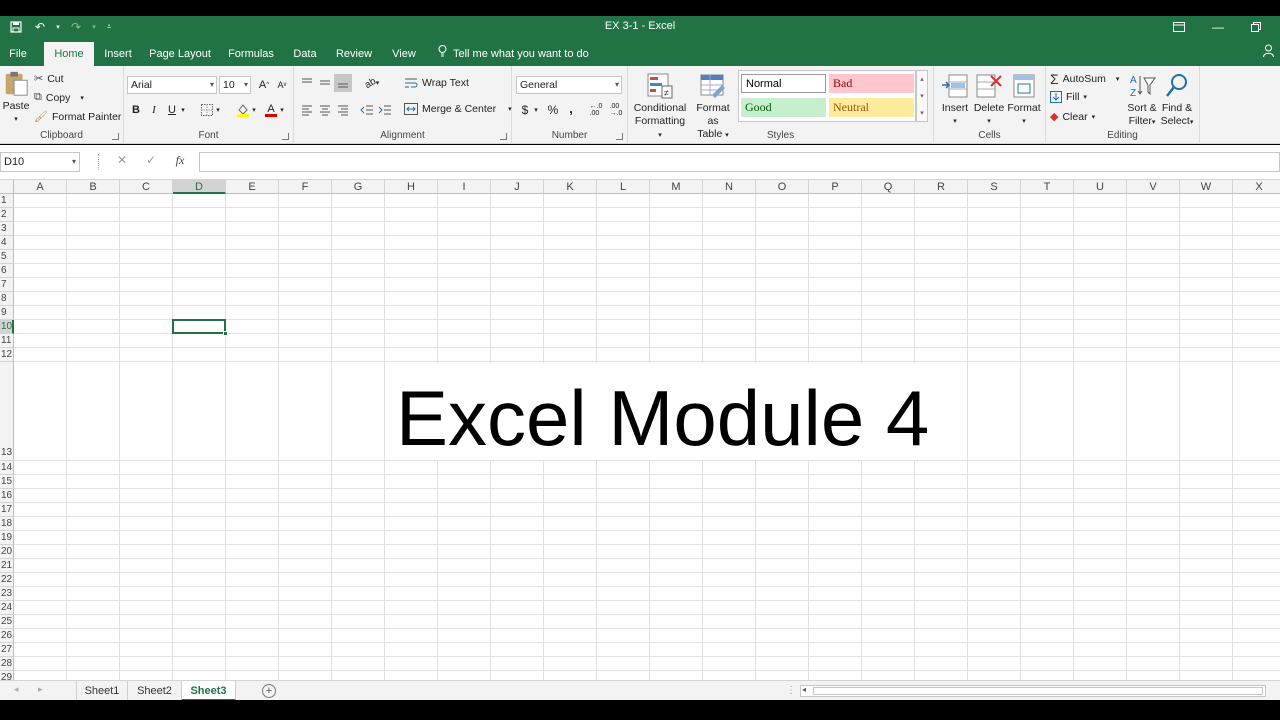 The image size is (1280, 720). I want to click on column-header-s: S, so click(994, 187).